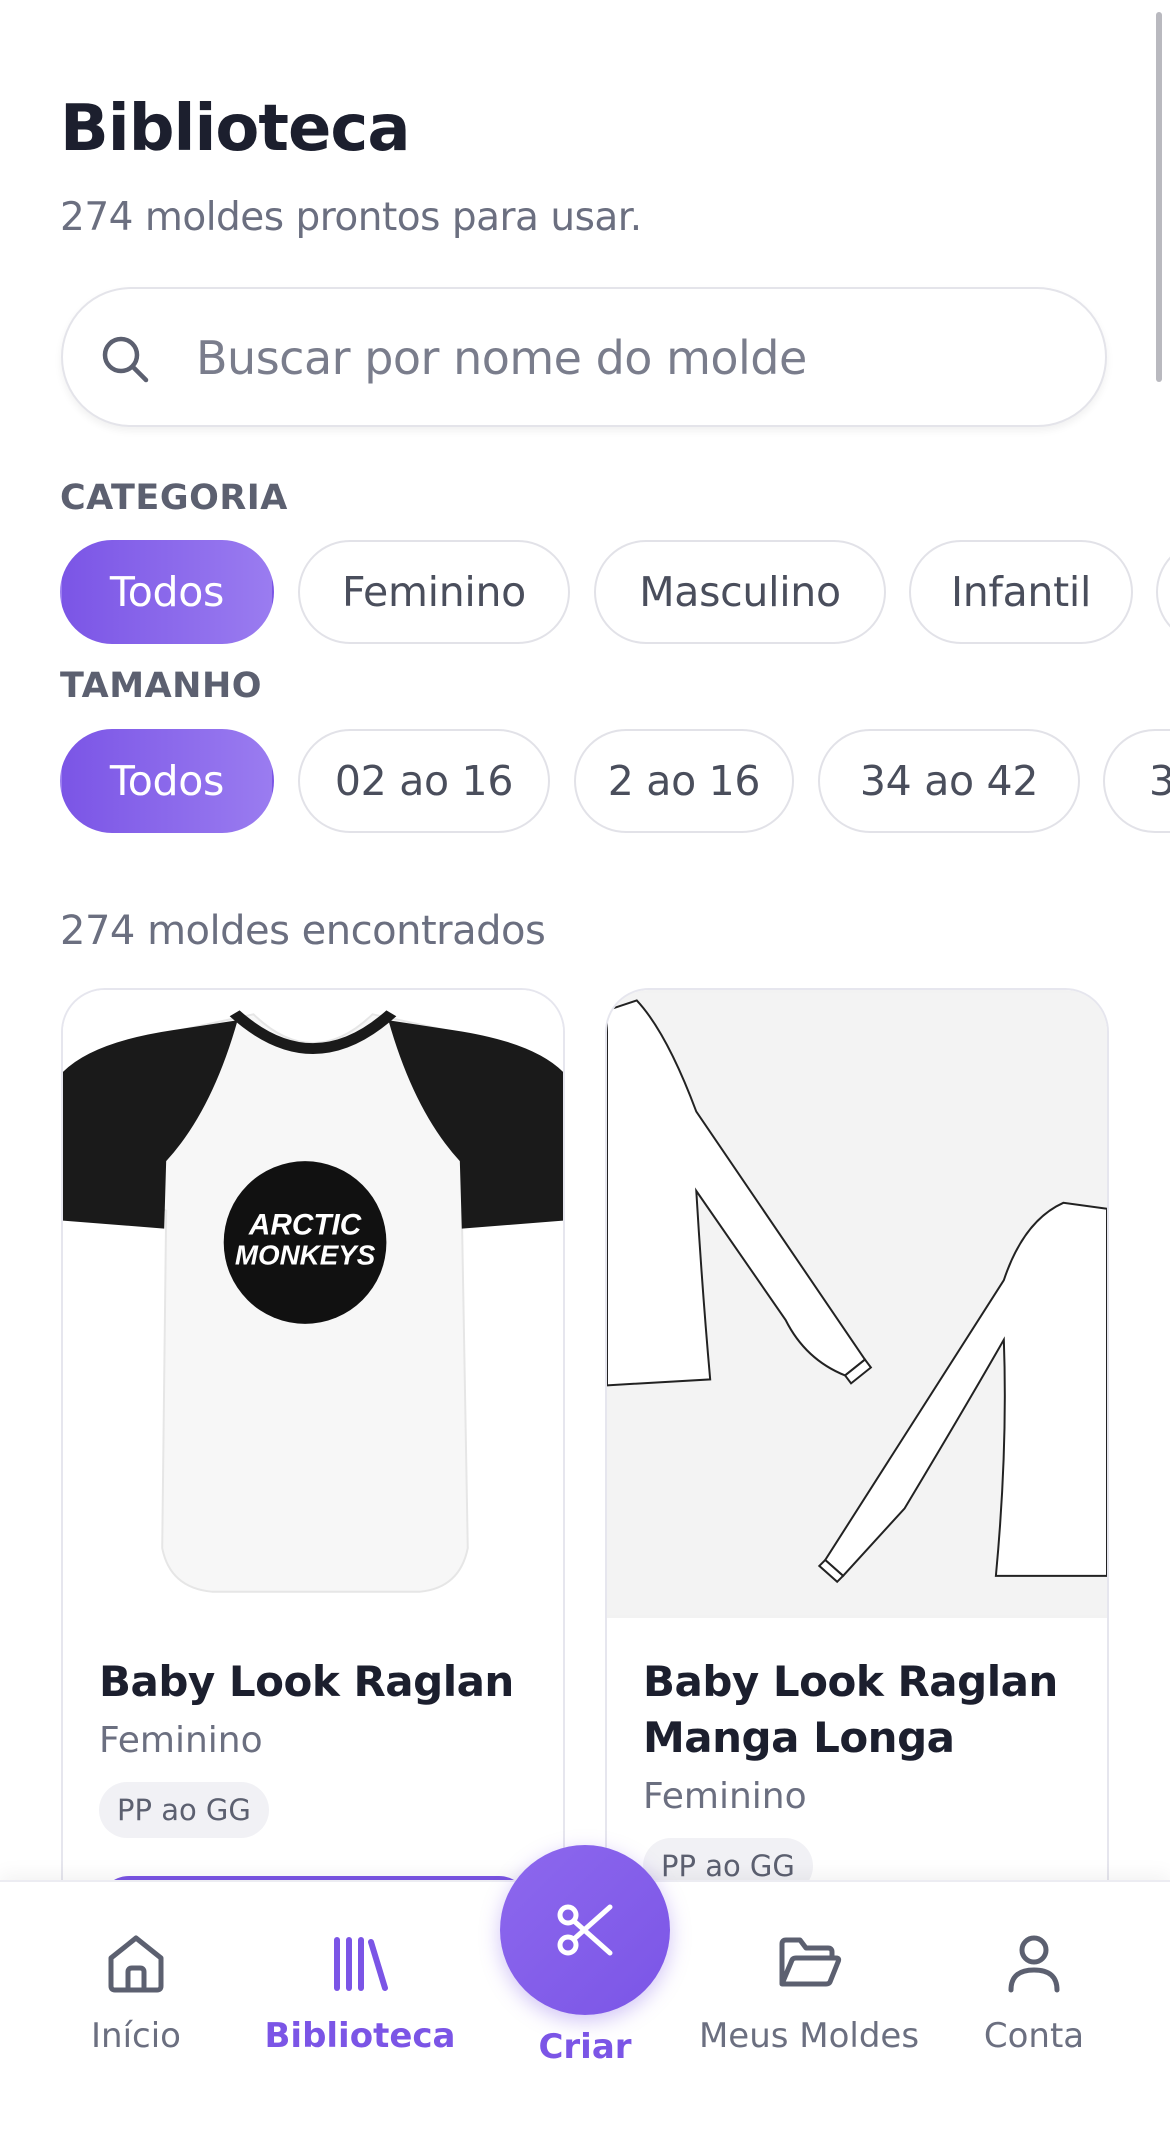 This screenshot has width=1170, height=2132. What do you see at coordinates (235, 129) in the screenshot?
I see `page-title: Biblioteca` at bounding box center [235, 129].